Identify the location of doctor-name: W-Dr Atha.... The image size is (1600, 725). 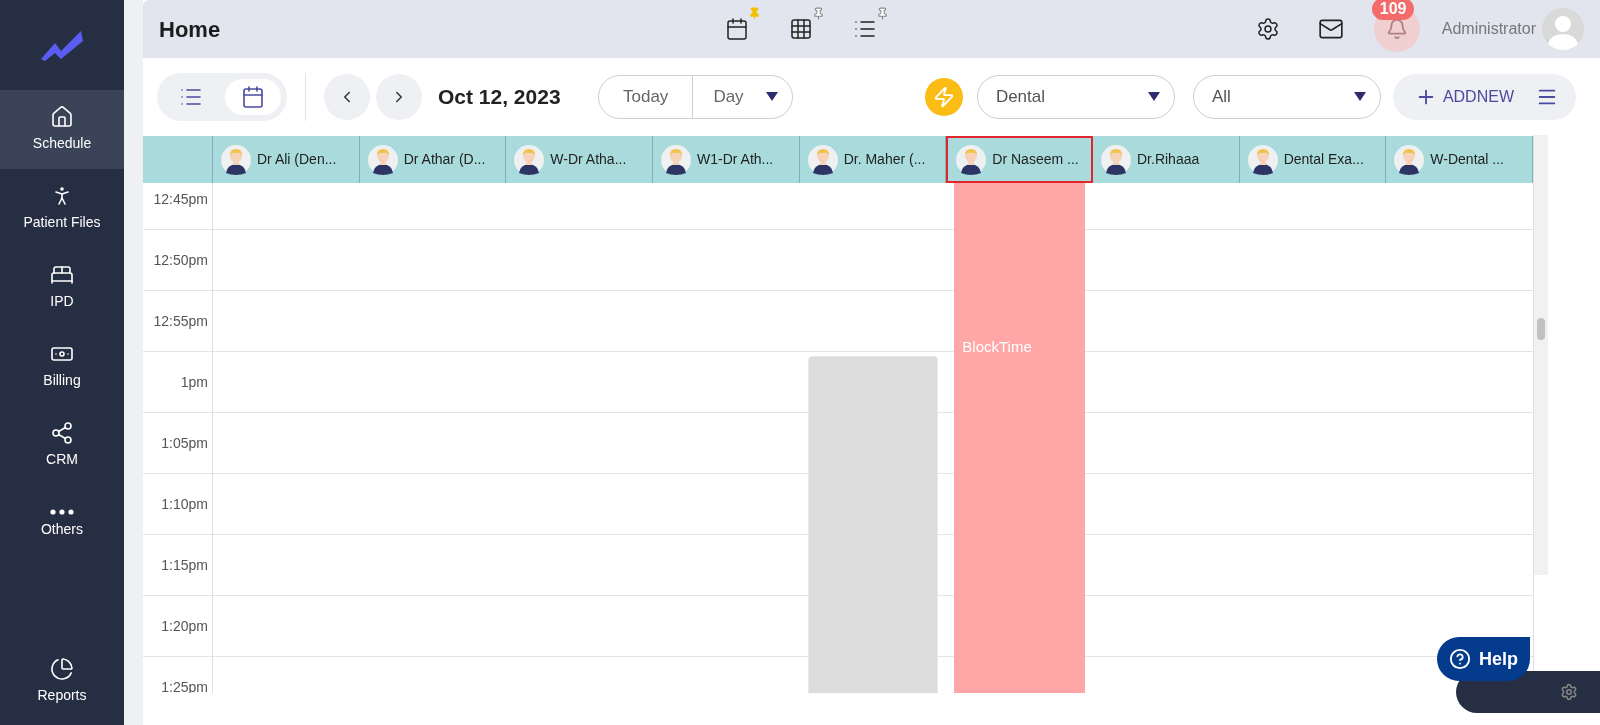
(588, 159).